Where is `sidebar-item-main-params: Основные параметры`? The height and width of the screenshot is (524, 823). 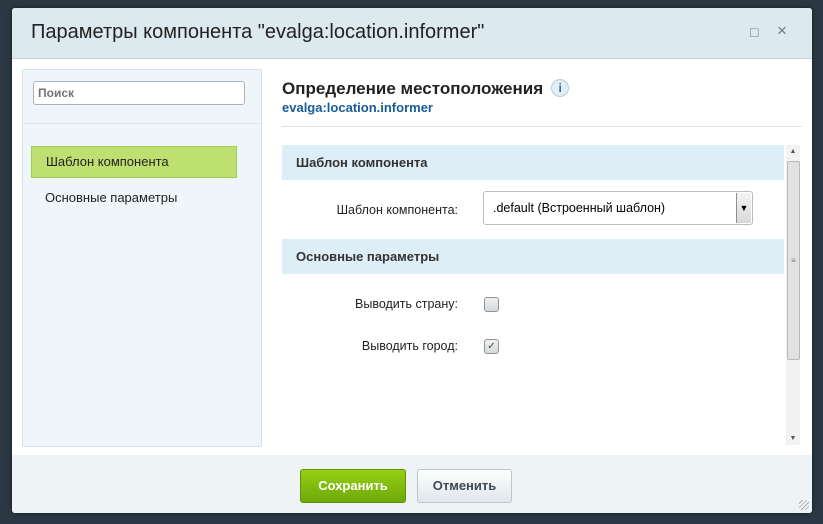 sidebar-item-main-params: Основные параметры is located at coordinates (134, 199).